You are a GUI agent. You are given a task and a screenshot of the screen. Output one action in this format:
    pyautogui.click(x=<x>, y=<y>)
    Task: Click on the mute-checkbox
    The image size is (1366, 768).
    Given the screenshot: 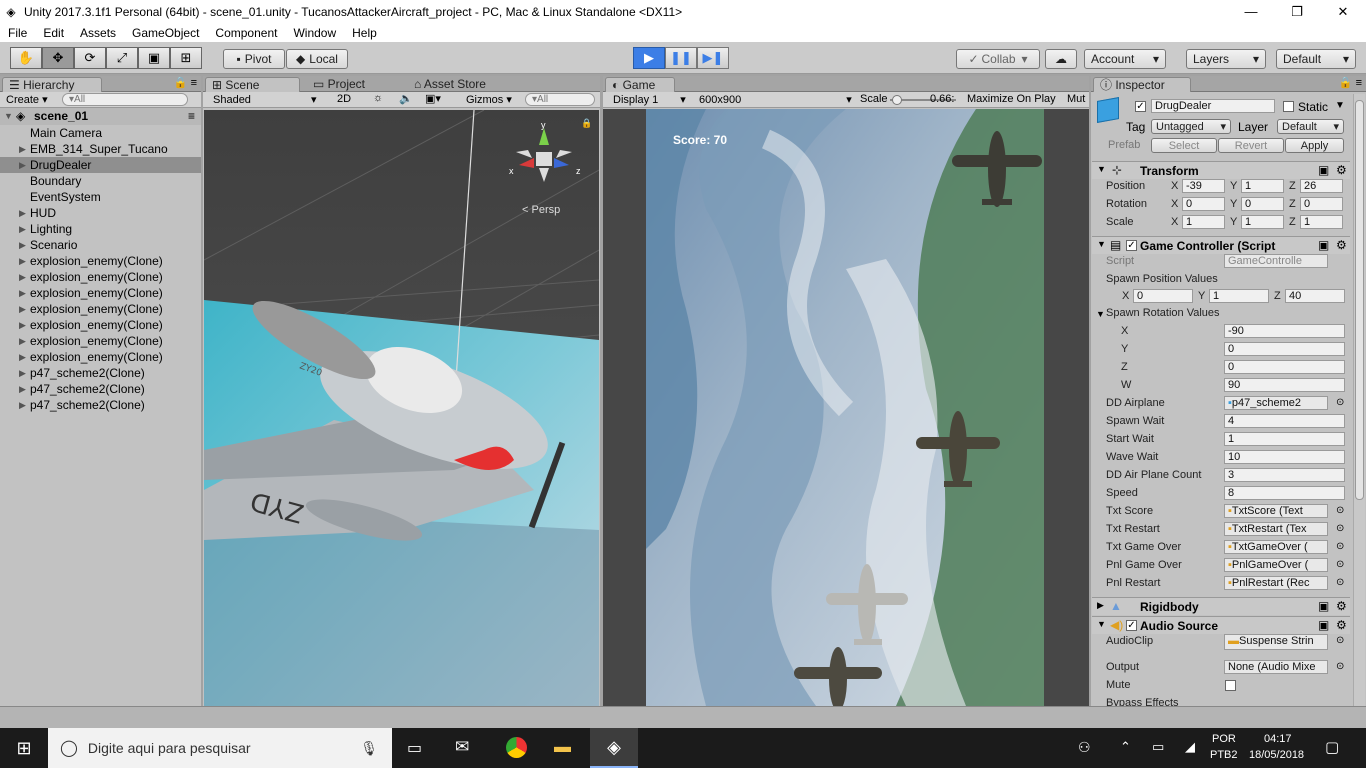 What is the action you would take?
    pyautogui.click(x=1230, y=685)
    